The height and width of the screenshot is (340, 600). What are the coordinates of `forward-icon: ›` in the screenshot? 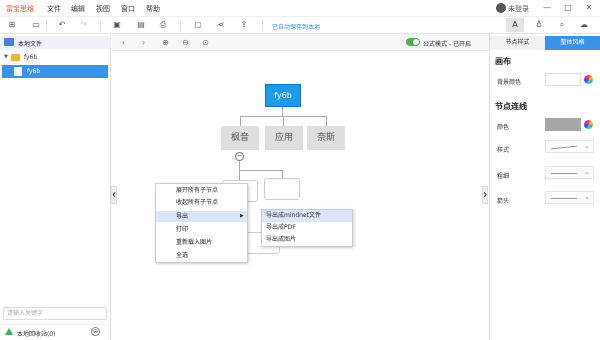 It's located at (143, 42).